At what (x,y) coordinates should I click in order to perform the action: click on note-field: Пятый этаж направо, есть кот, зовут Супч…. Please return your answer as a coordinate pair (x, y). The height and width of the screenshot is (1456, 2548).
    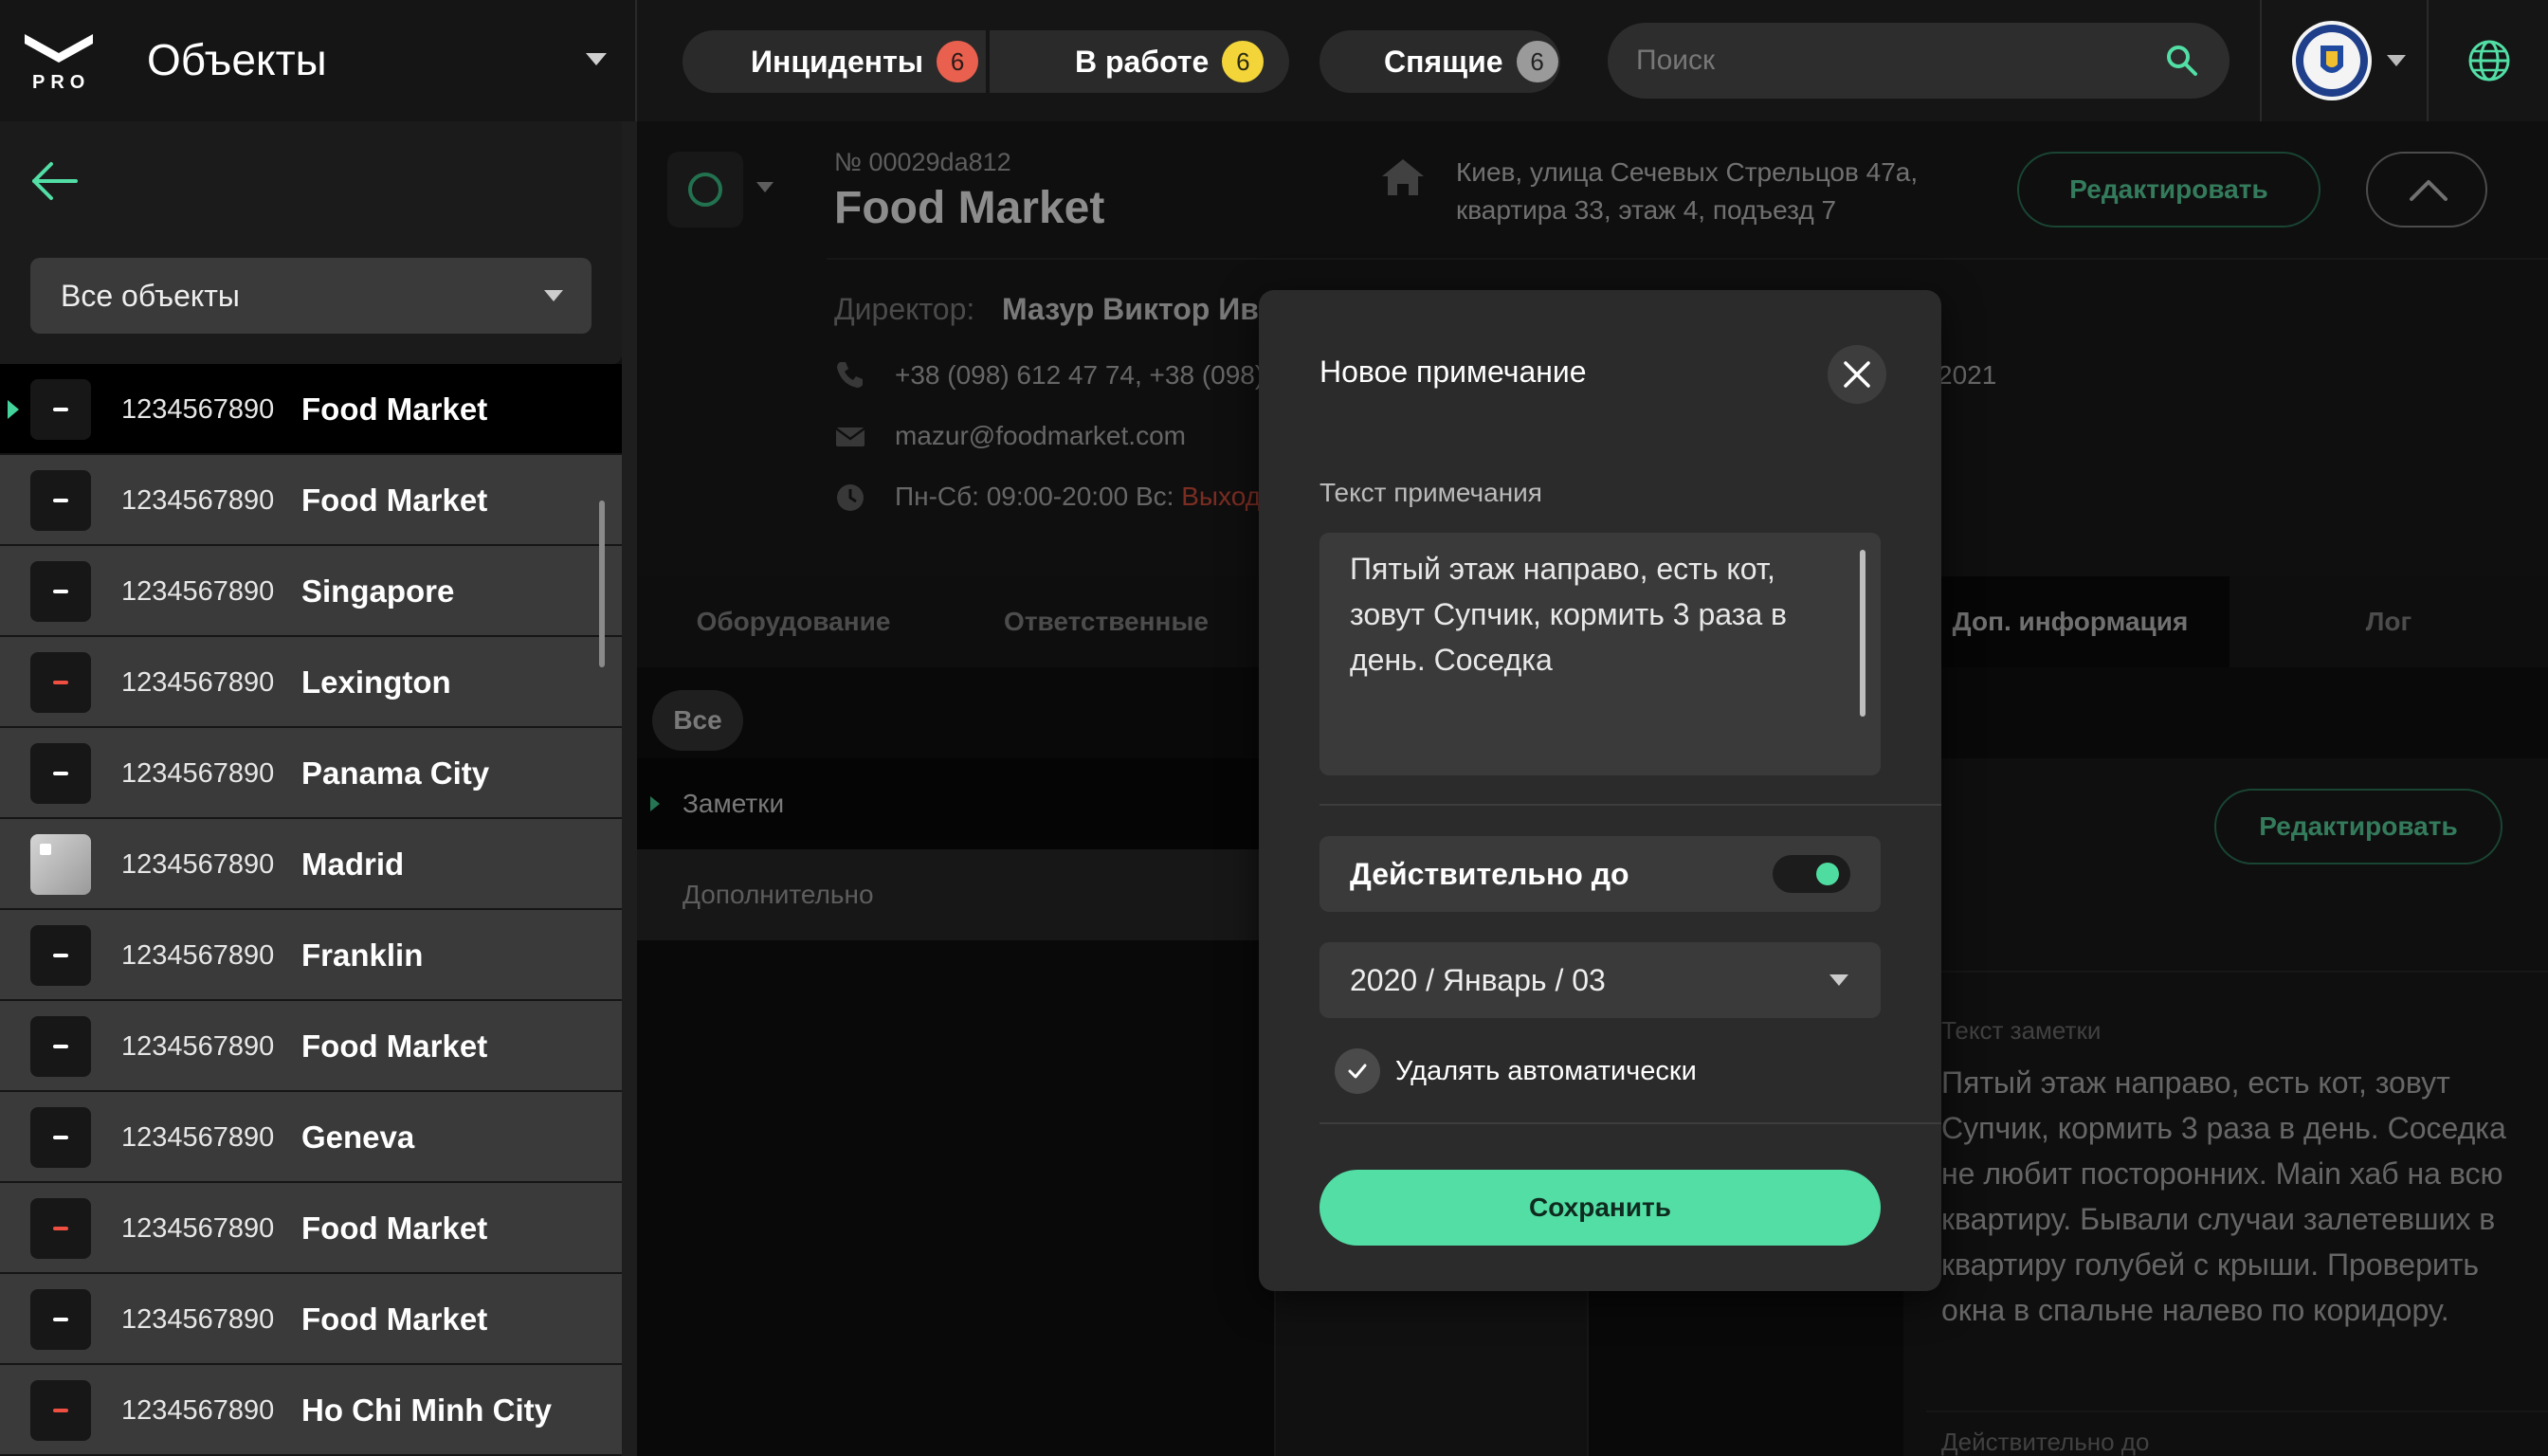
    Looking at the image, I should click on (1600, 654).